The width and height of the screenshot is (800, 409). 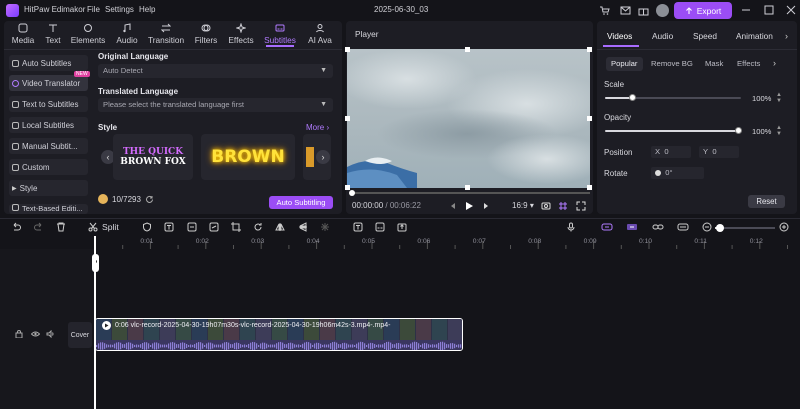 I want to click on tab-audio: Audio, so click(x=127, y=34).